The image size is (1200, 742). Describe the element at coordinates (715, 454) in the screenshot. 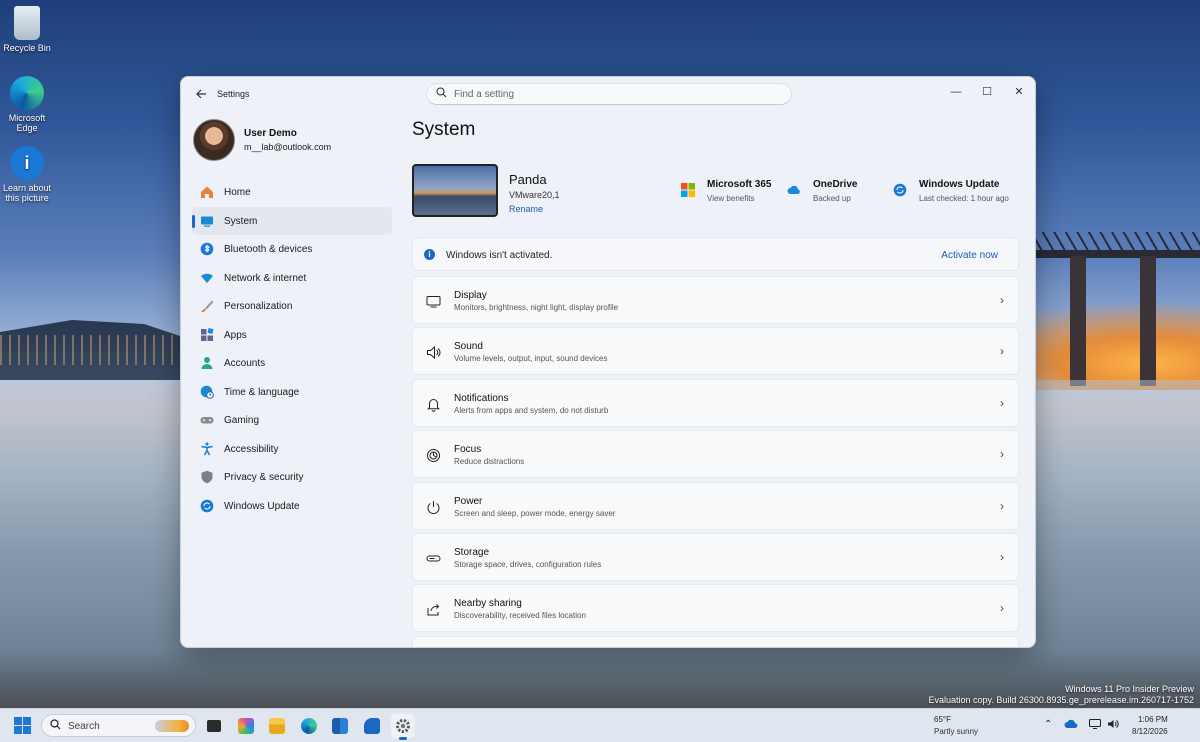

I see `setting-focus: Focus Reduce distractions ›` at that location.